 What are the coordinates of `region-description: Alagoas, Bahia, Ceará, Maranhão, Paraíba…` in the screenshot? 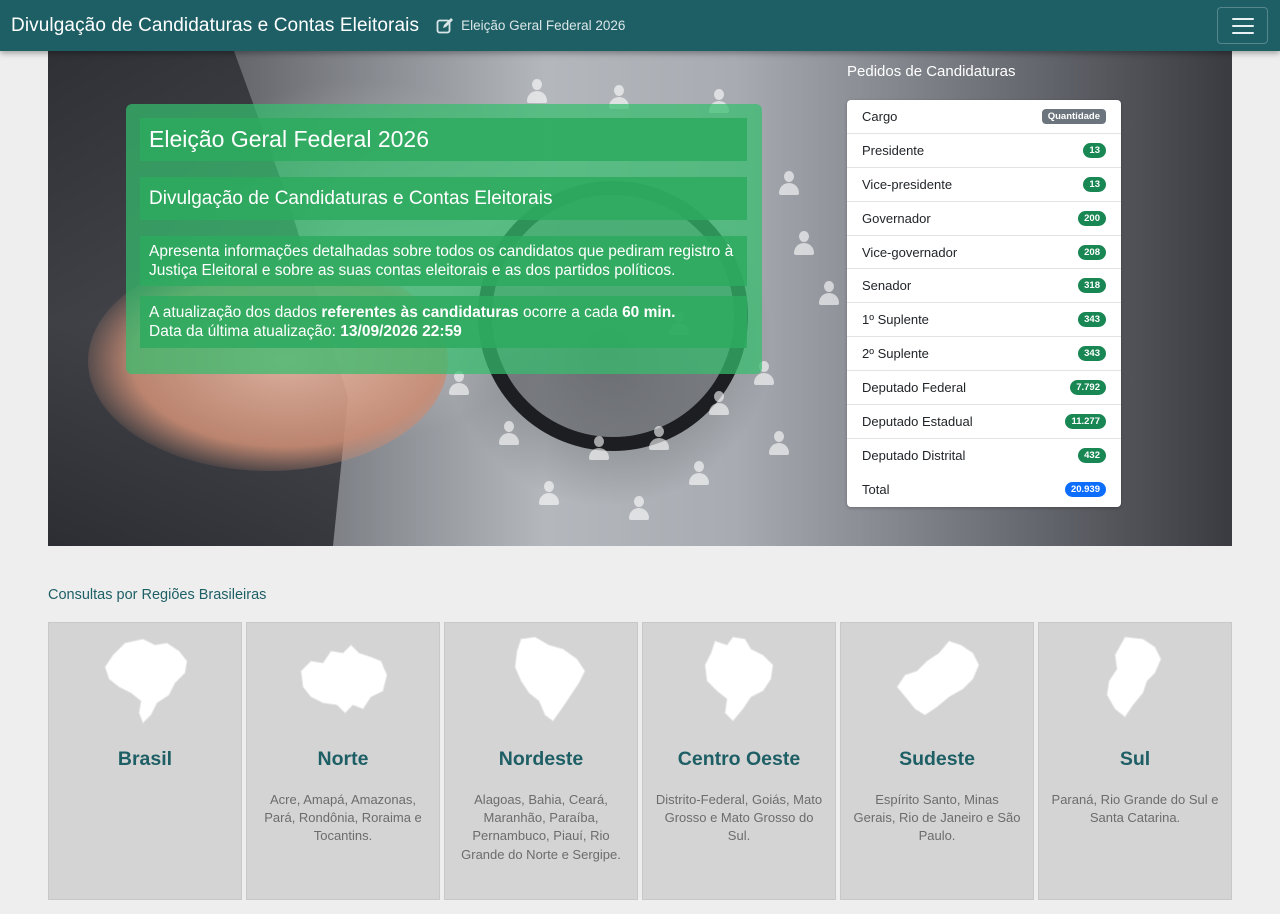 It's located at (541, 827).